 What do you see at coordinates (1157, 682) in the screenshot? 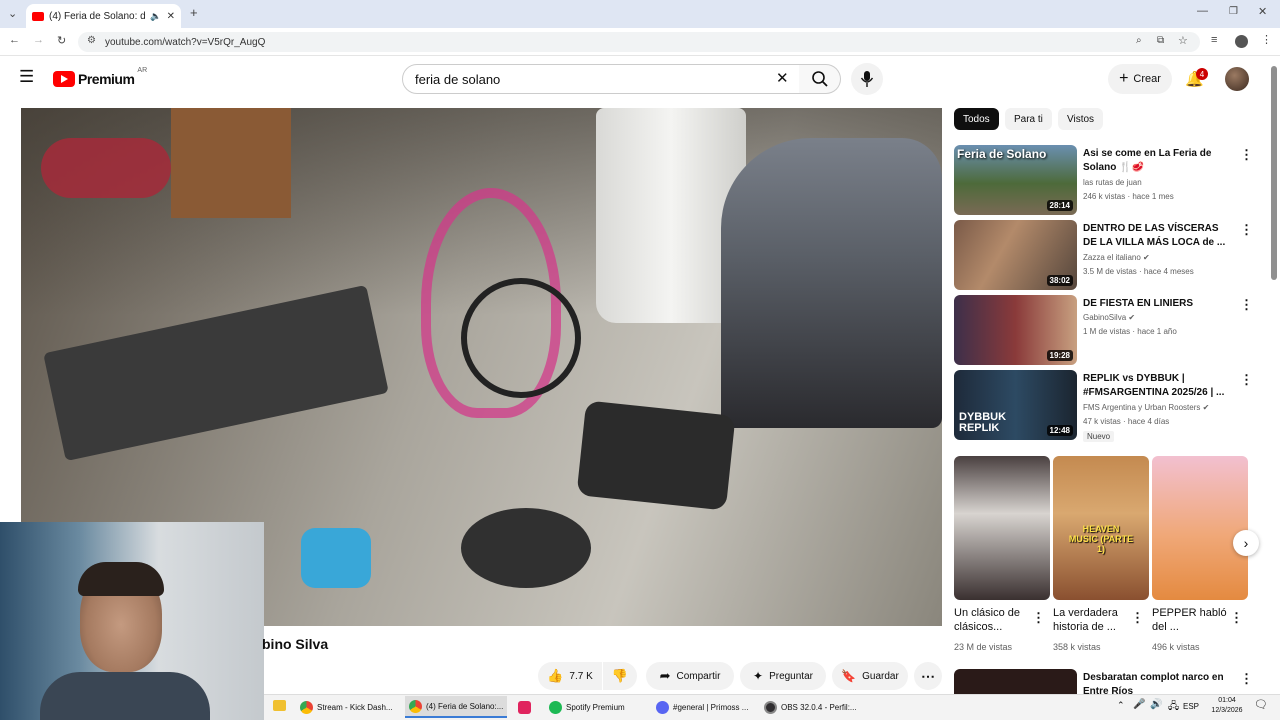
I see `video-title: Desbaratan complot narco en Entre Ríos` at bounding box center [1157, 682].